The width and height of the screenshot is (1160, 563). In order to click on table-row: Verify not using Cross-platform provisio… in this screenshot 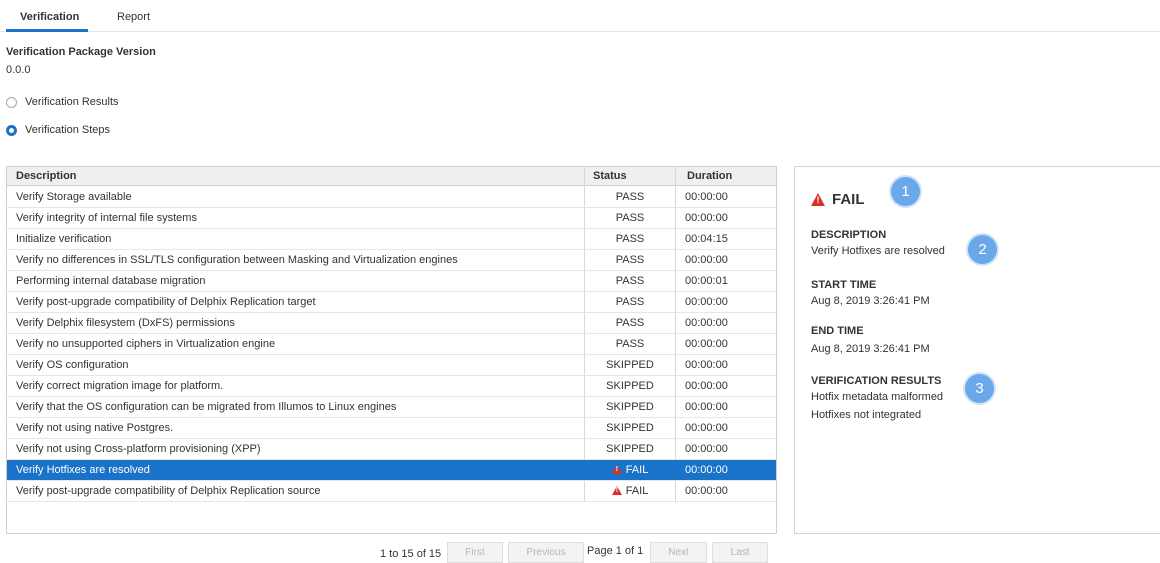, I will do `click(391, 449)`.